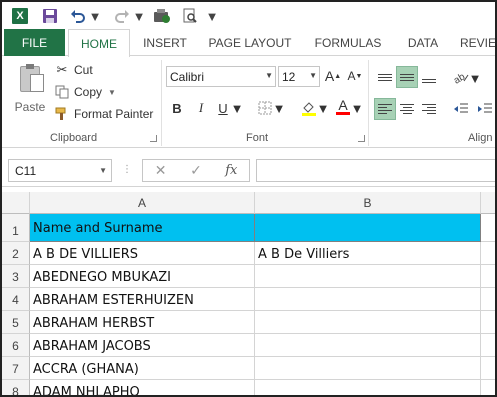  What do you see at coordinates (16, 322) in the screenshot?
I see `row-header: 5` at bounding box center [16, 322].